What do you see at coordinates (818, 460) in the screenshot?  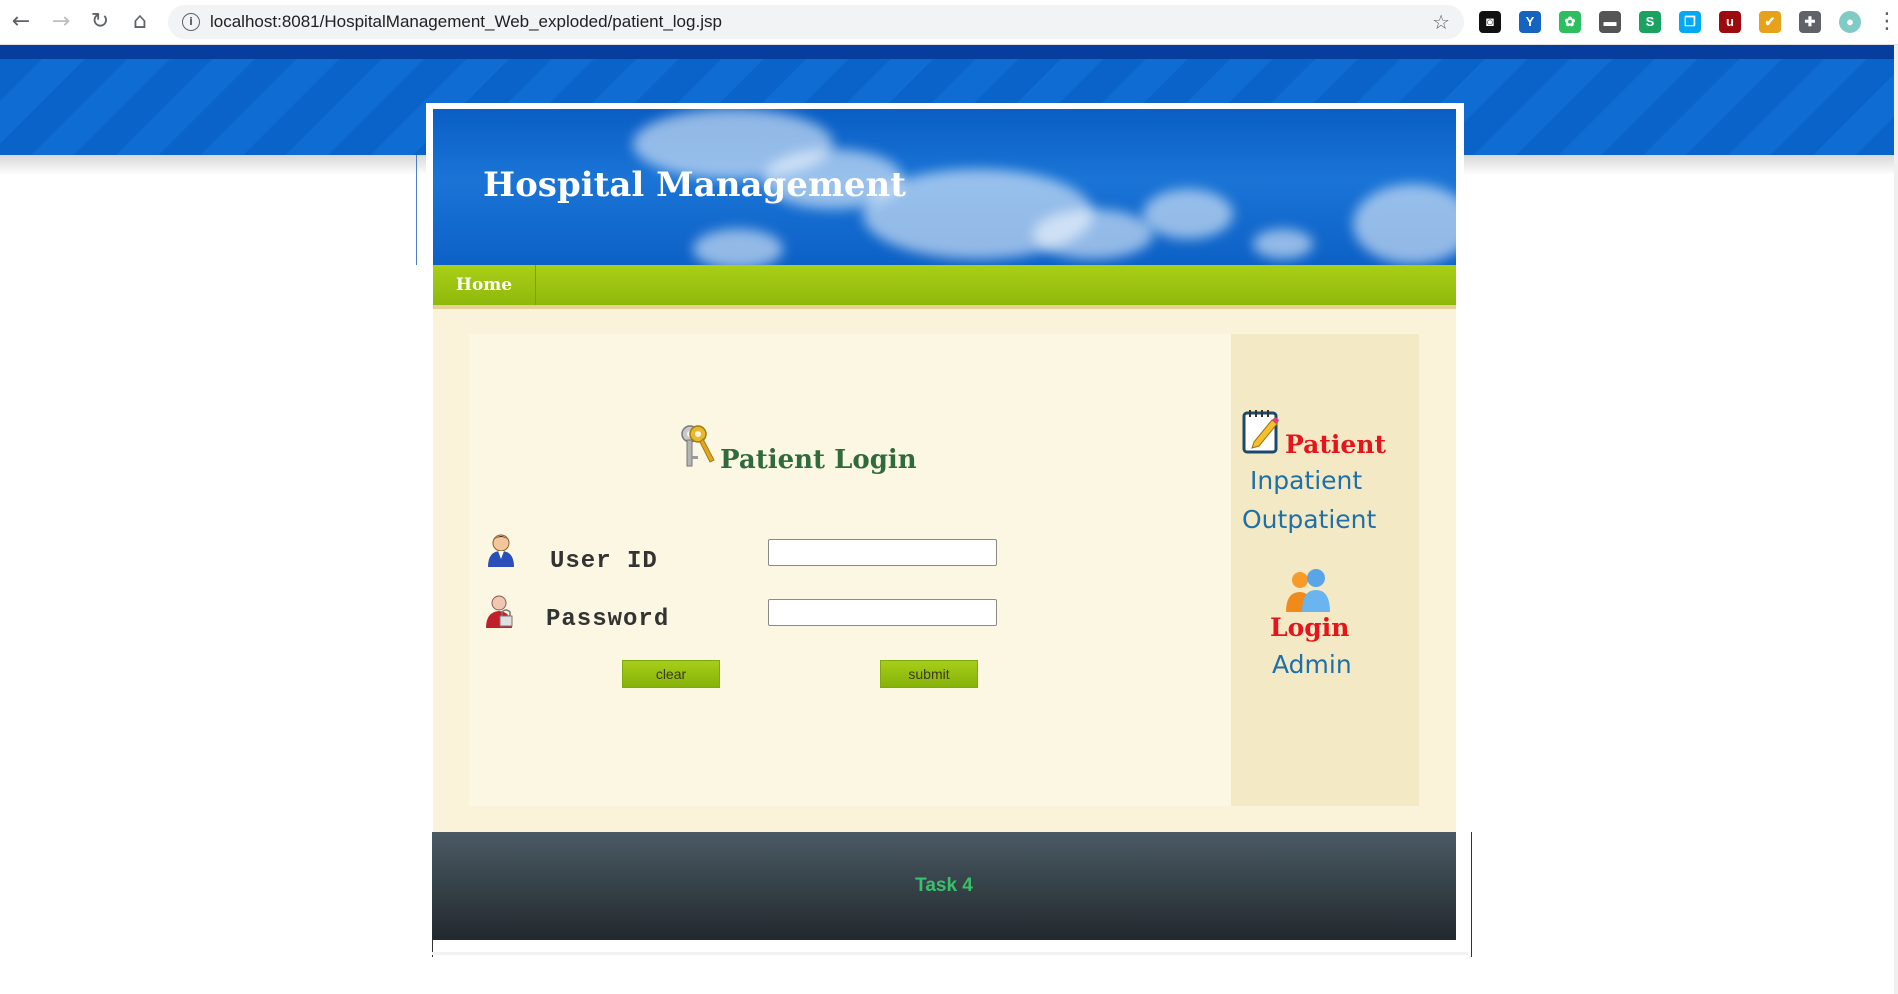 I see `login-title: Patient Login` at bounding box center [818, 460].